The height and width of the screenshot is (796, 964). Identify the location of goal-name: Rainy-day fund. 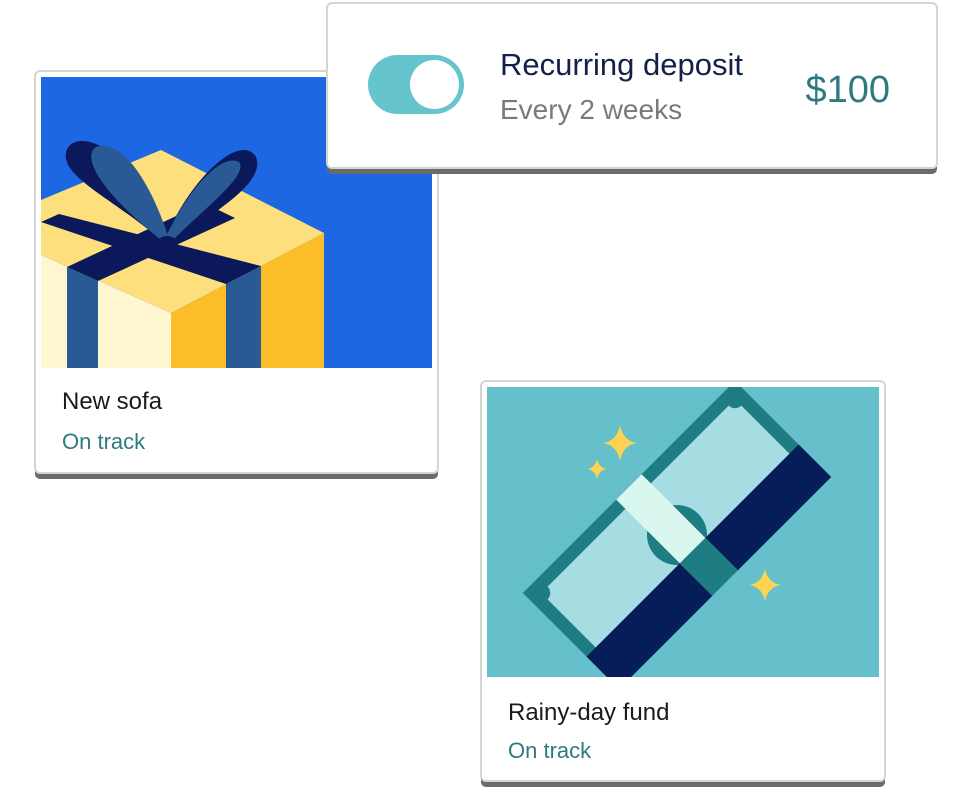
(589, 712).